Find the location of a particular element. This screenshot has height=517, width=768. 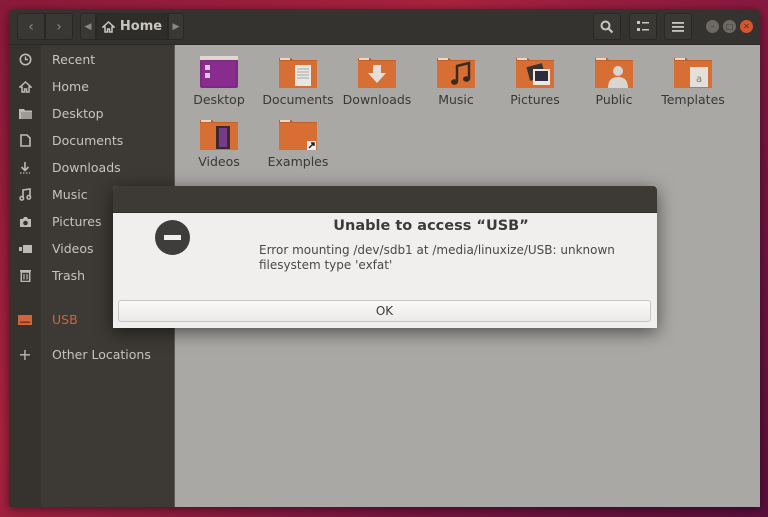

clock-icon is located at coordinates (25, 59).